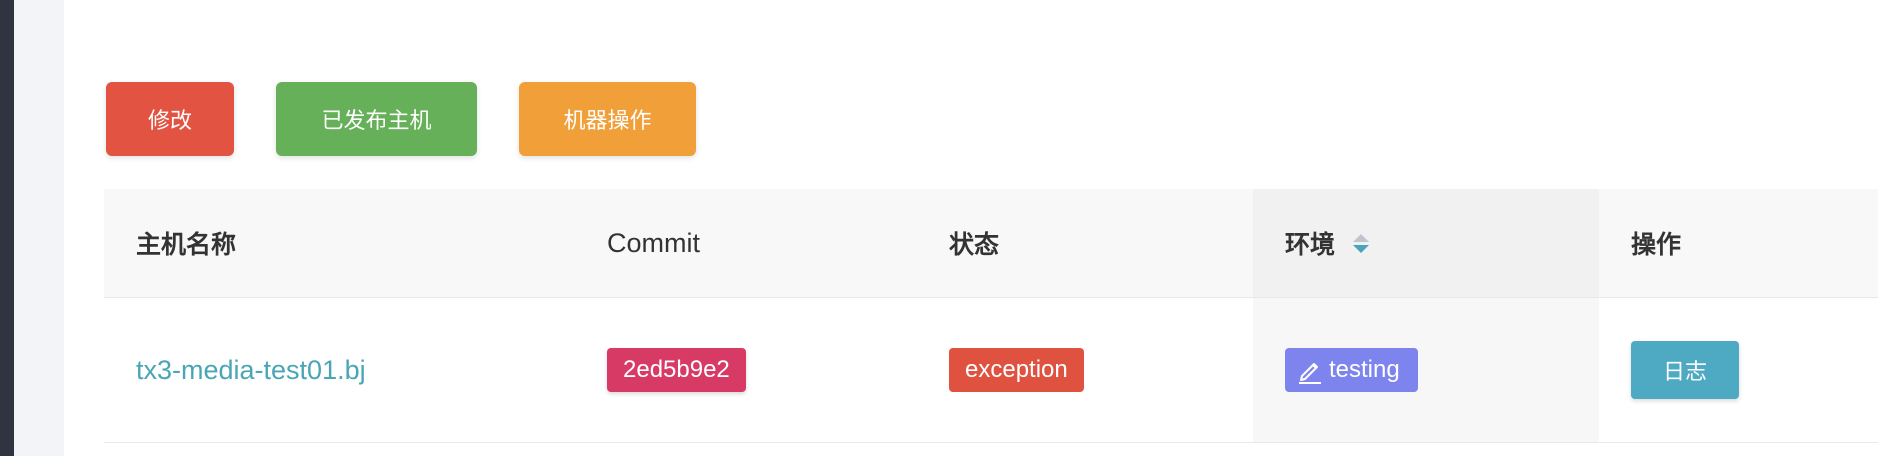 This screenshot has width=1878, height=456. I want to click on column-header-host-name: 主机名称, so click(186, 244).